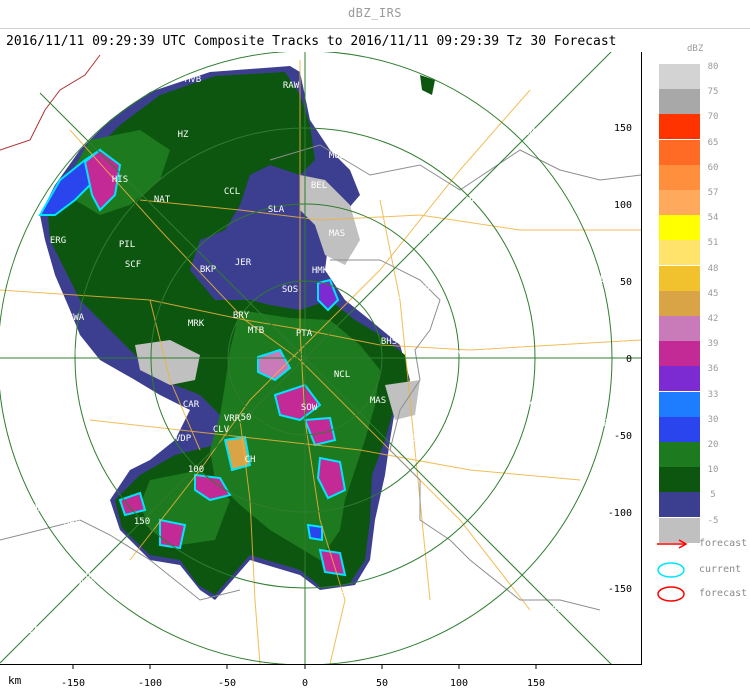 Image resolution: width=750 pixels, height=691 pixels. I want to click on station-label: HBF, so click(72, 524).